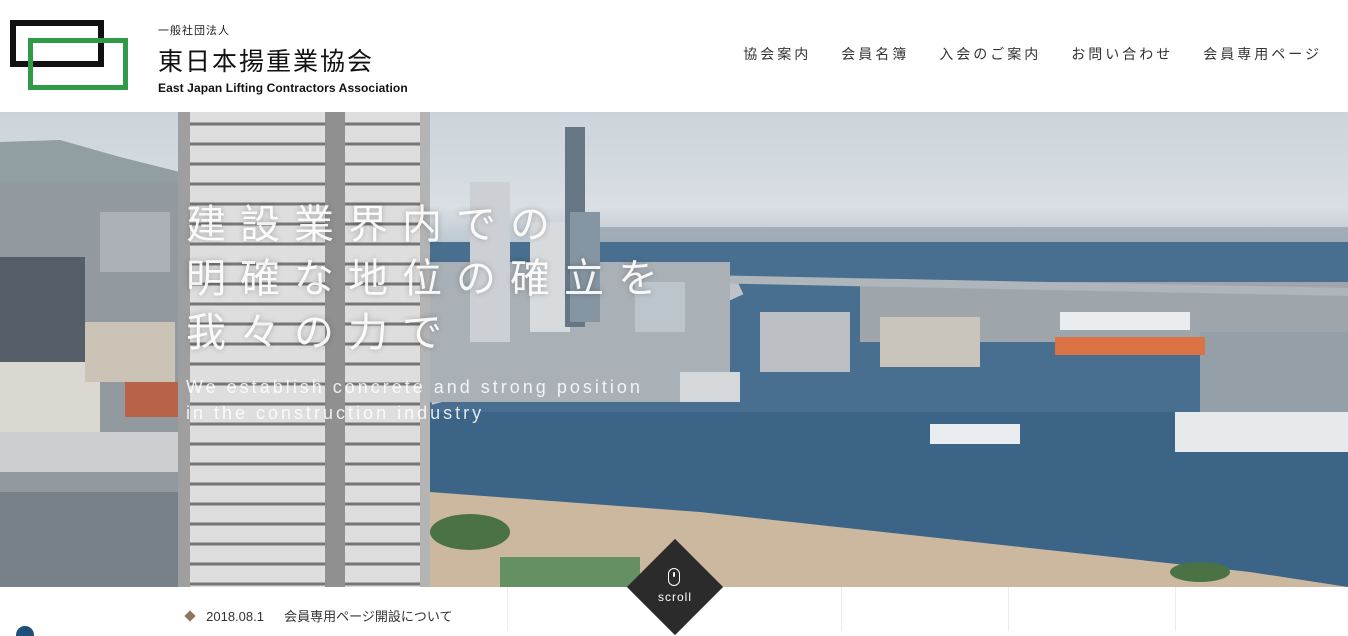  Describe the element at coordinates (368, 617) in the screenshot. I see `news-title: 会員専用ページ開設について` at that location.